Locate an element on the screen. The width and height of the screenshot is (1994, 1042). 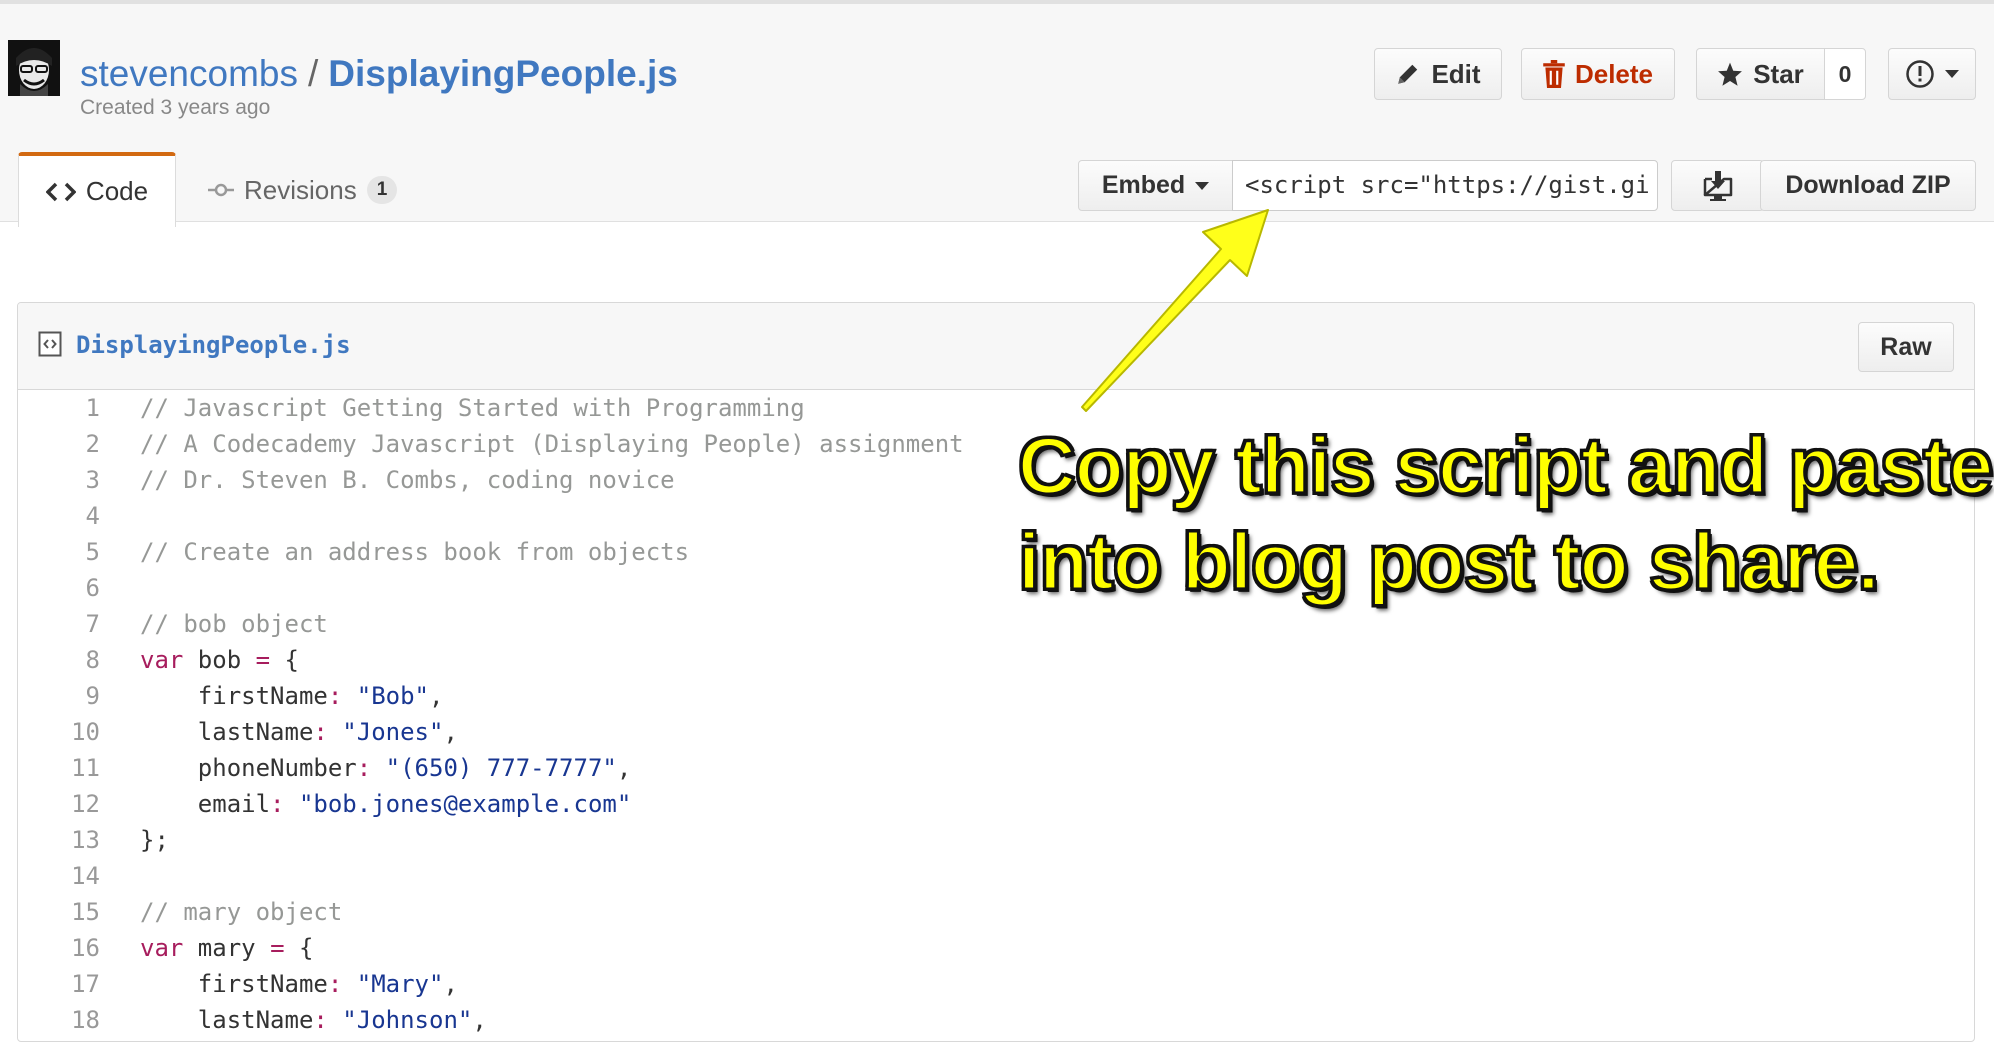
code-token-comment: // mary object is located at coordinates (241, 912).